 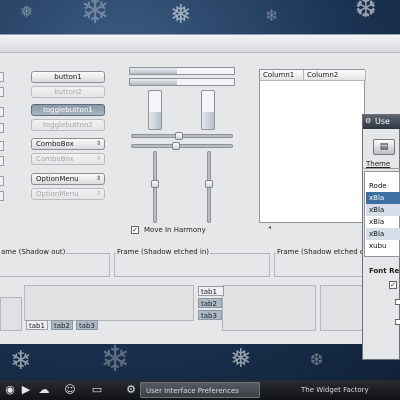 I want to click on frame-shadow-out, so click(x=55, y=265).